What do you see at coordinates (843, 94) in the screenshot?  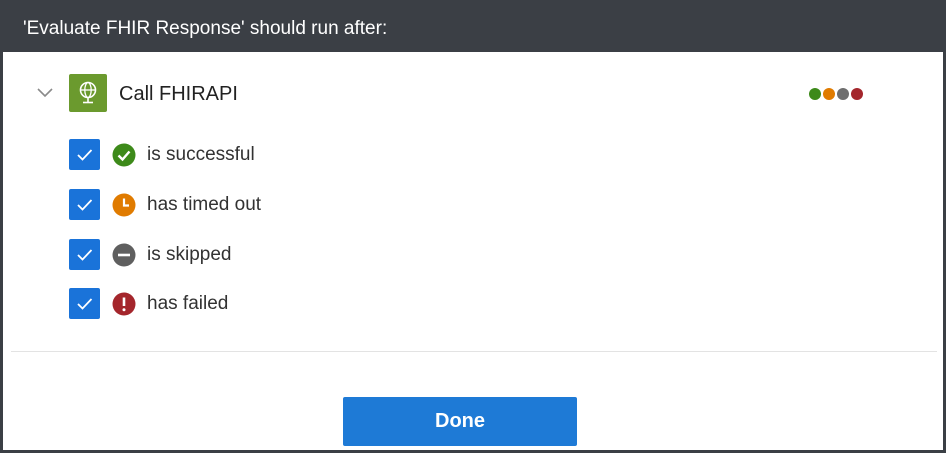 I see `status-dot-skipped` at bounding box center [843, 94].